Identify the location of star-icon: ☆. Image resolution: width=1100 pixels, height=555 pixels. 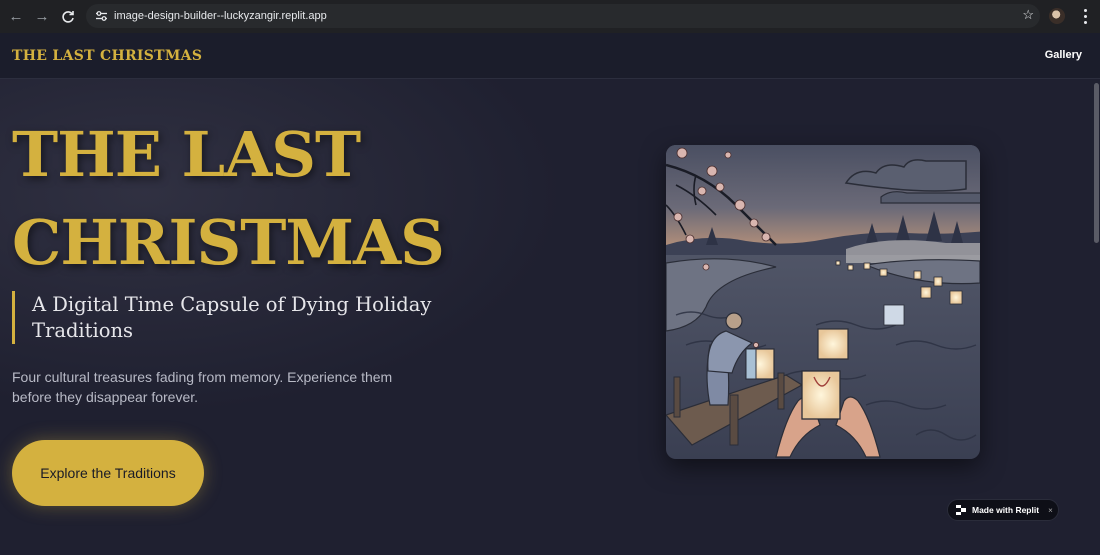
(1028, 15).